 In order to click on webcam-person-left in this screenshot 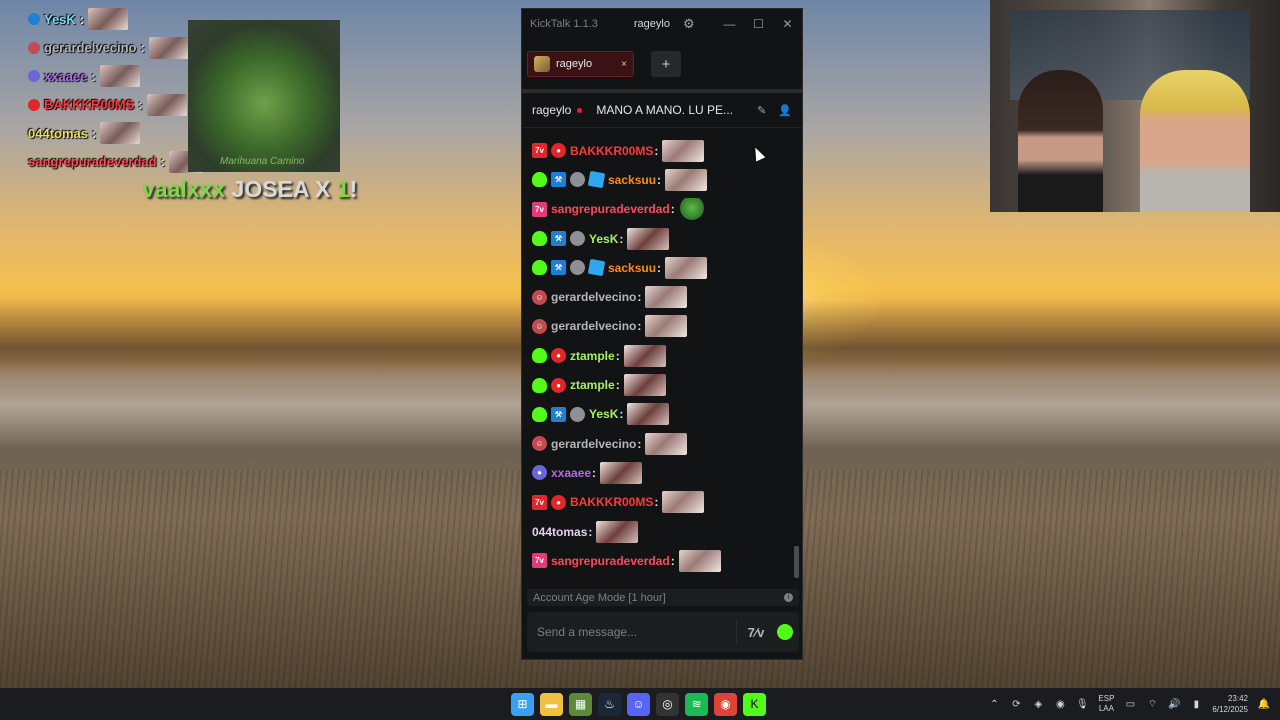, I will do `click(1060, 141)`.